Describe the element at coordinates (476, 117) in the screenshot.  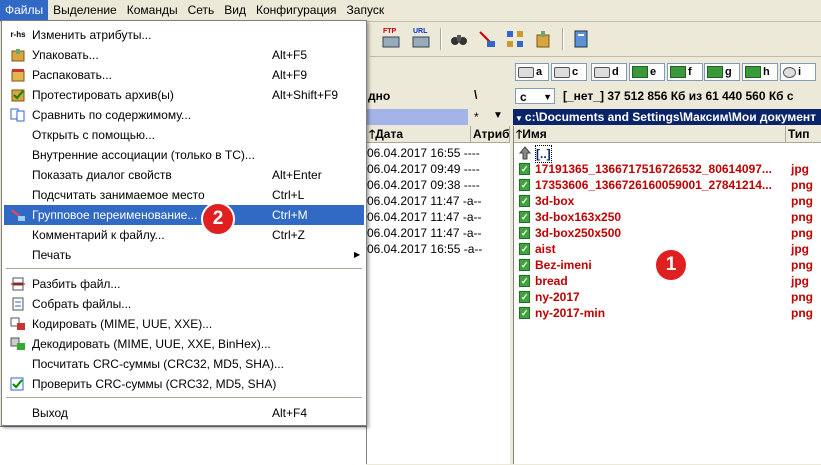
I see `history-star-button: *` at that location.